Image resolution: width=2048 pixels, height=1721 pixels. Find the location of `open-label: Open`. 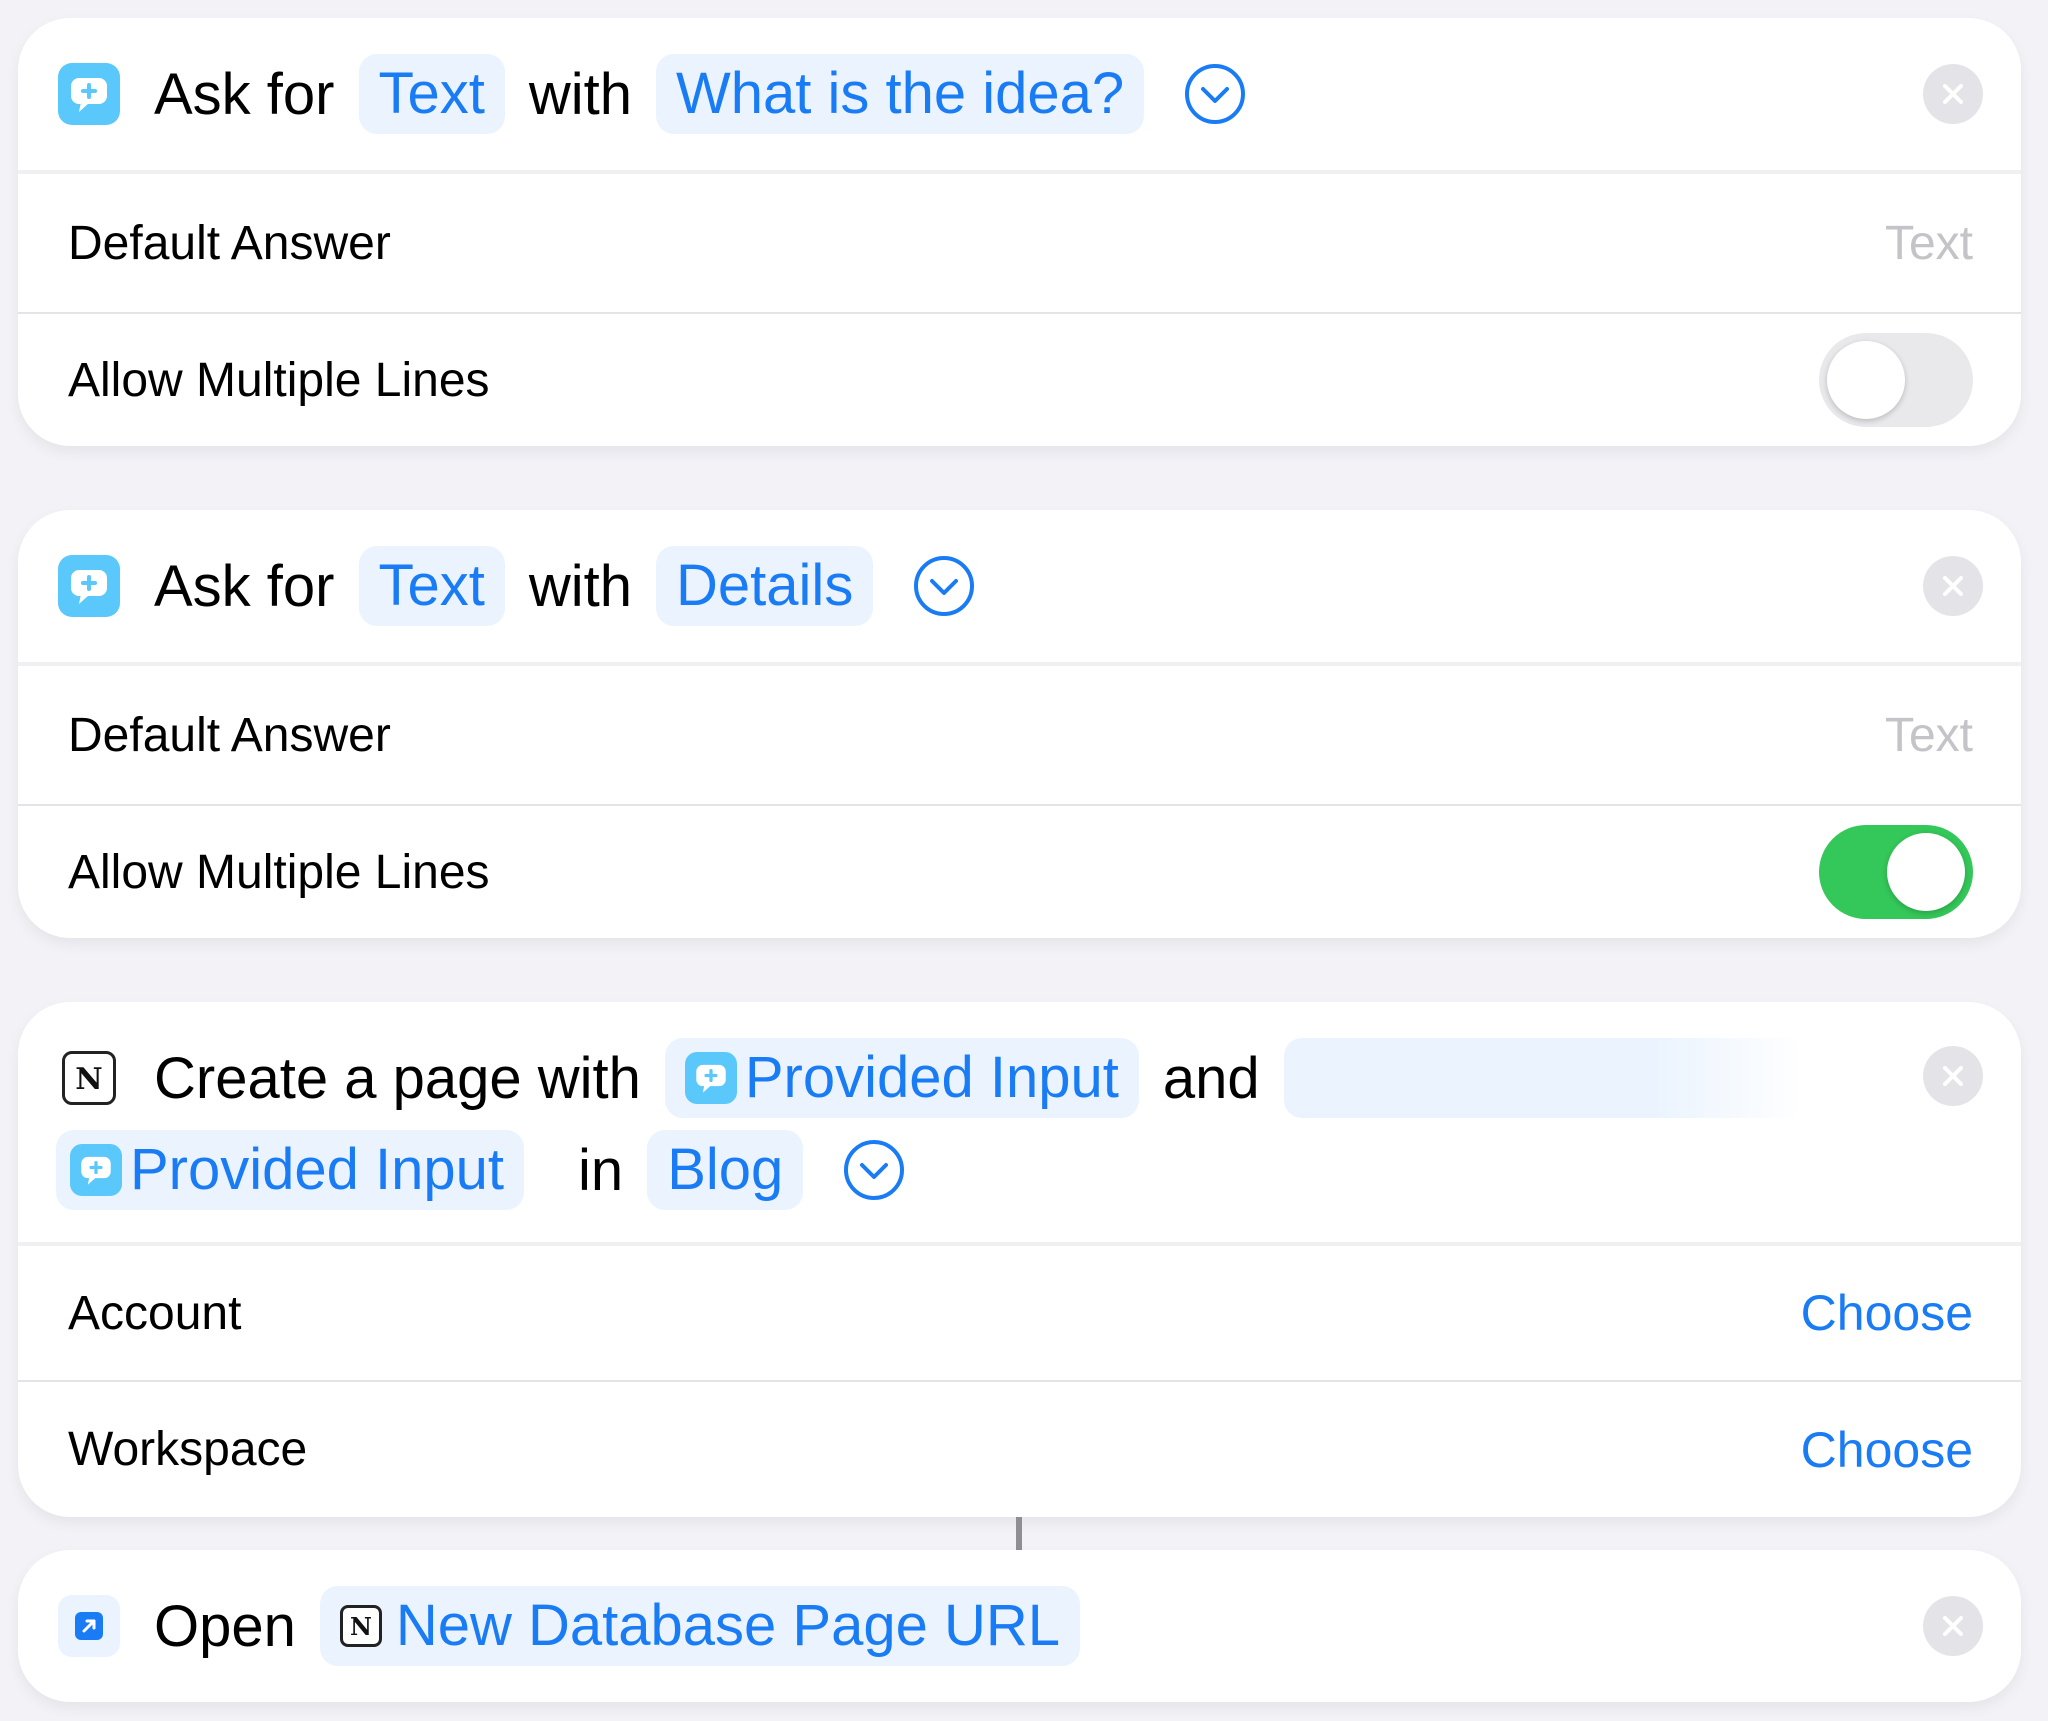

open-label: Open is located at coordinates (225, 1626).